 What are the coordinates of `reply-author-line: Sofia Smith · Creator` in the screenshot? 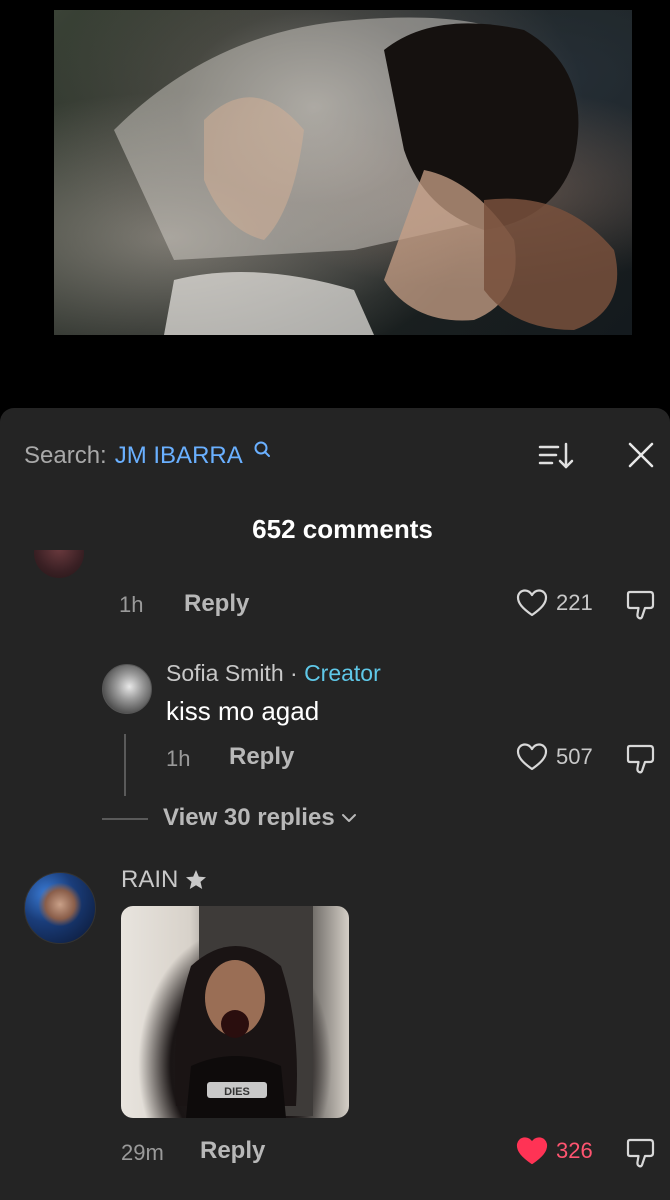 It's located at (273, 673).